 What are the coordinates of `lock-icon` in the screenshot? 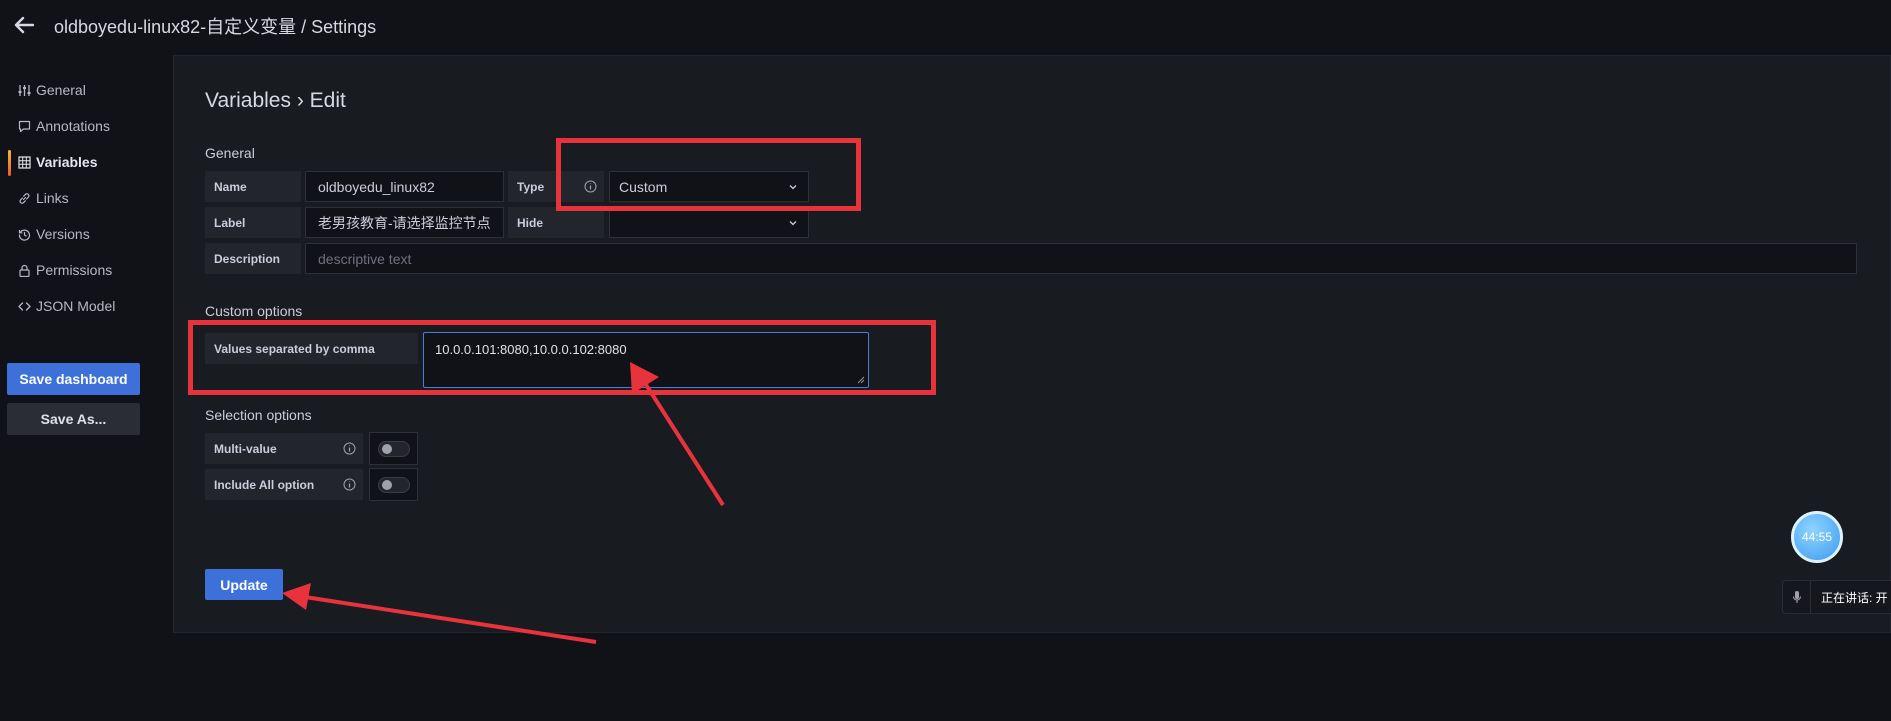 It's located at (24, 270).